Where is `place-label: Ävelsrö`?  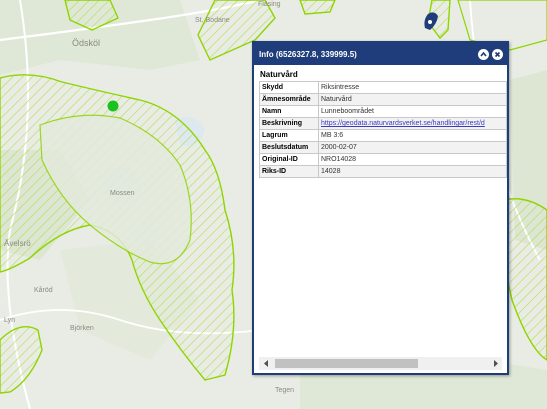 place-label: Ävelsrö is located at coordinates (17, 243).